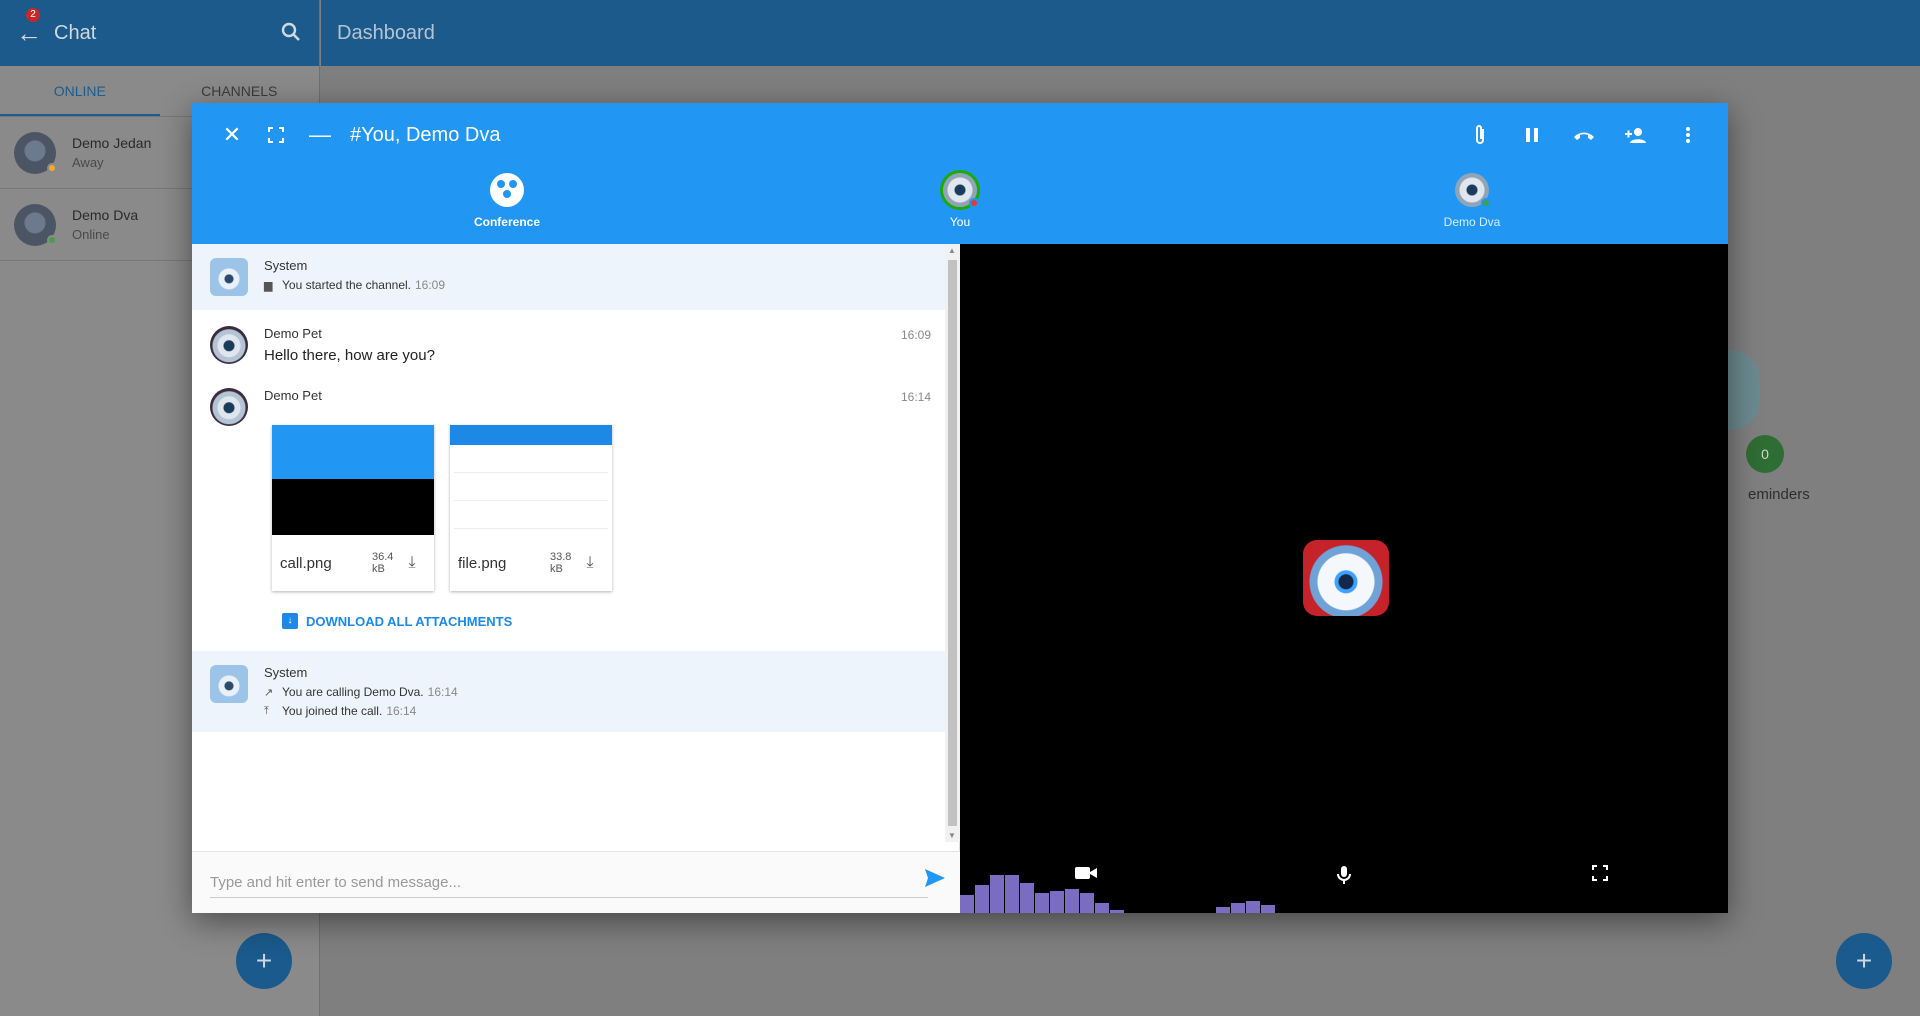 This screenshot has width=1920, height=1016. I want to click on system-text: You are calling Demo Dva., so click(353, 692).